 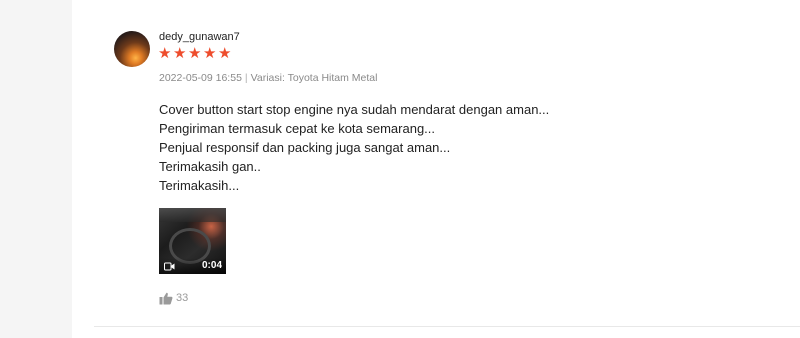 What do you see at coordinates (166, 298) in the screenshot?
I see `thumbs-up-icon` at bounding box center [166, 298].